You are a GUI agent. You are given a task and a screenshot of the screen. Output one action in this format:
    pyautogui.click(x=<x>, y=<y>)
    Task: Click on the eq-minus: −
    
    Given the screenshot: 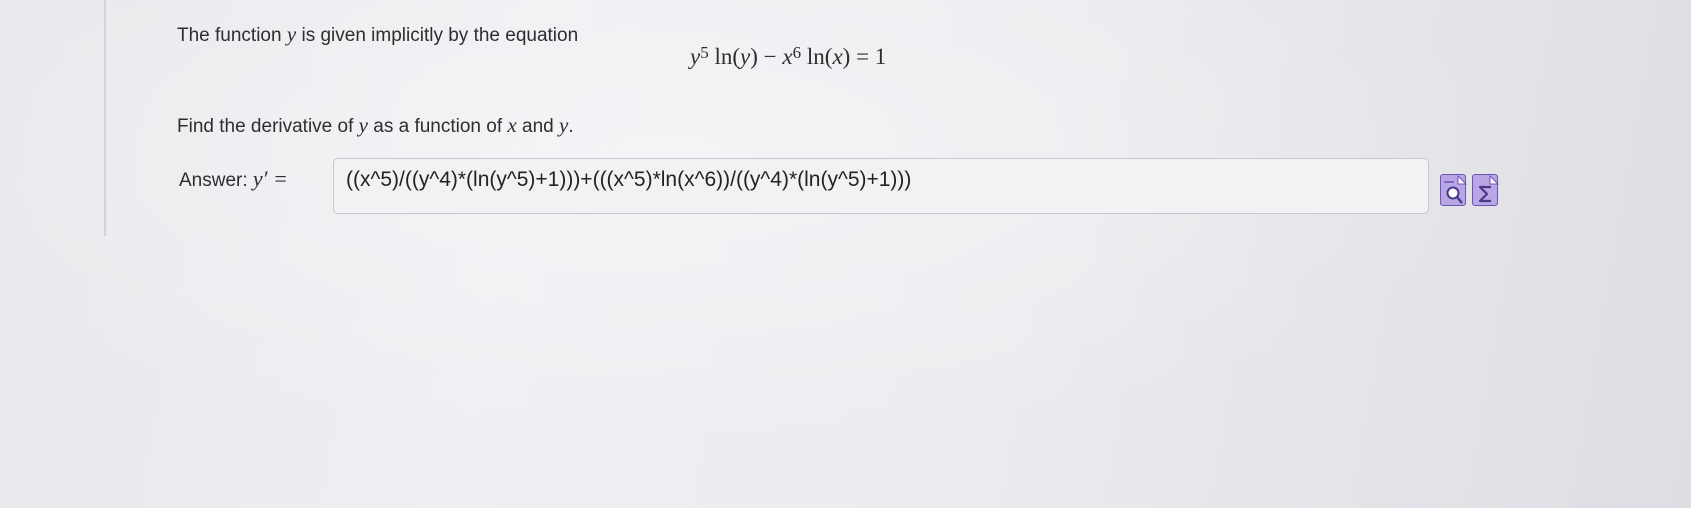 What is the action you would take?
    pyautogui.click(x=770, y=56)
    